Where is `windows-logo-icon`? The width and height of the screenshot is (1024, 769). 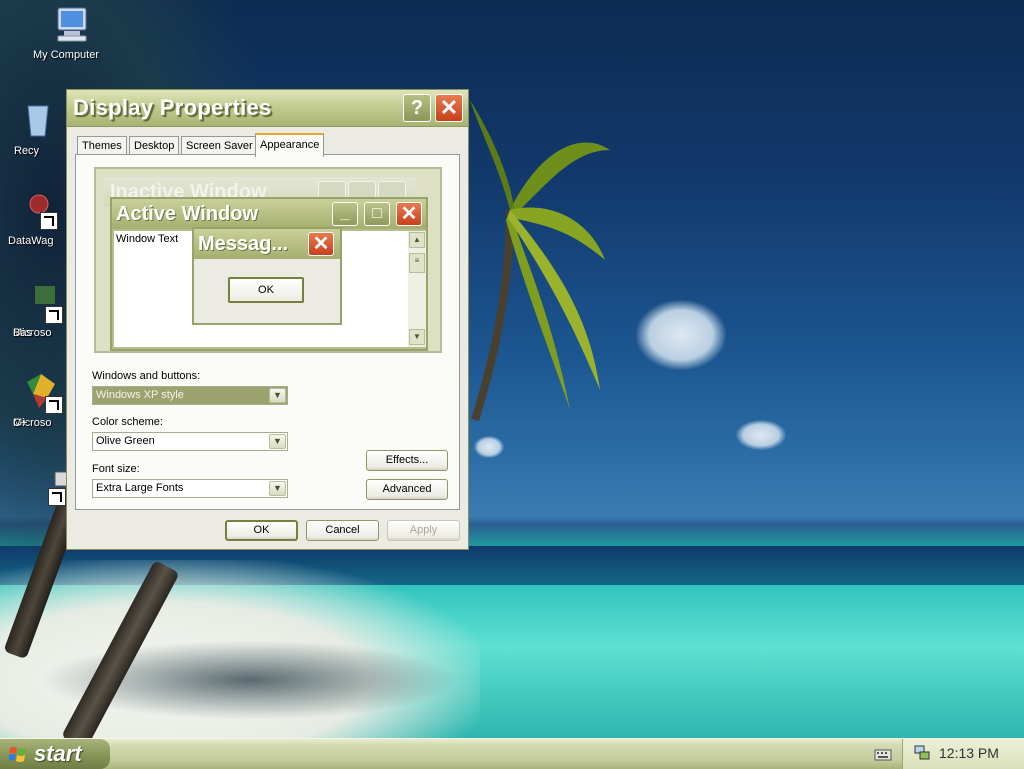
windows-logo-icon is located at coordinates (17, 754).